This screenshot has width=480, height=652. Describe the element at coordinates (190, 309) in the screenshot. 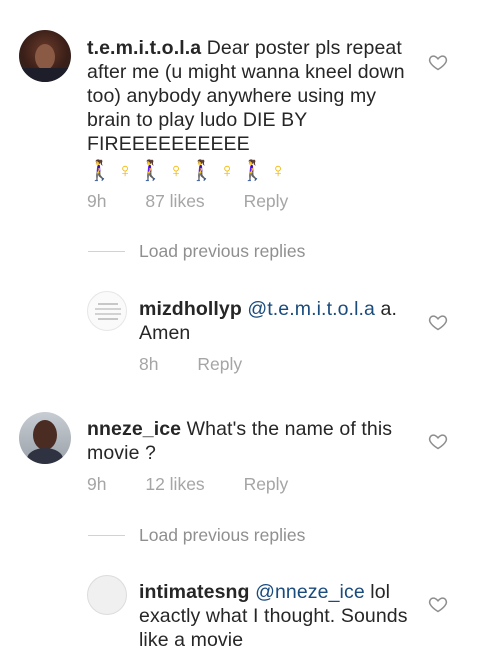

I see `username-mizdhollyp: mizdhollyp` at that location.